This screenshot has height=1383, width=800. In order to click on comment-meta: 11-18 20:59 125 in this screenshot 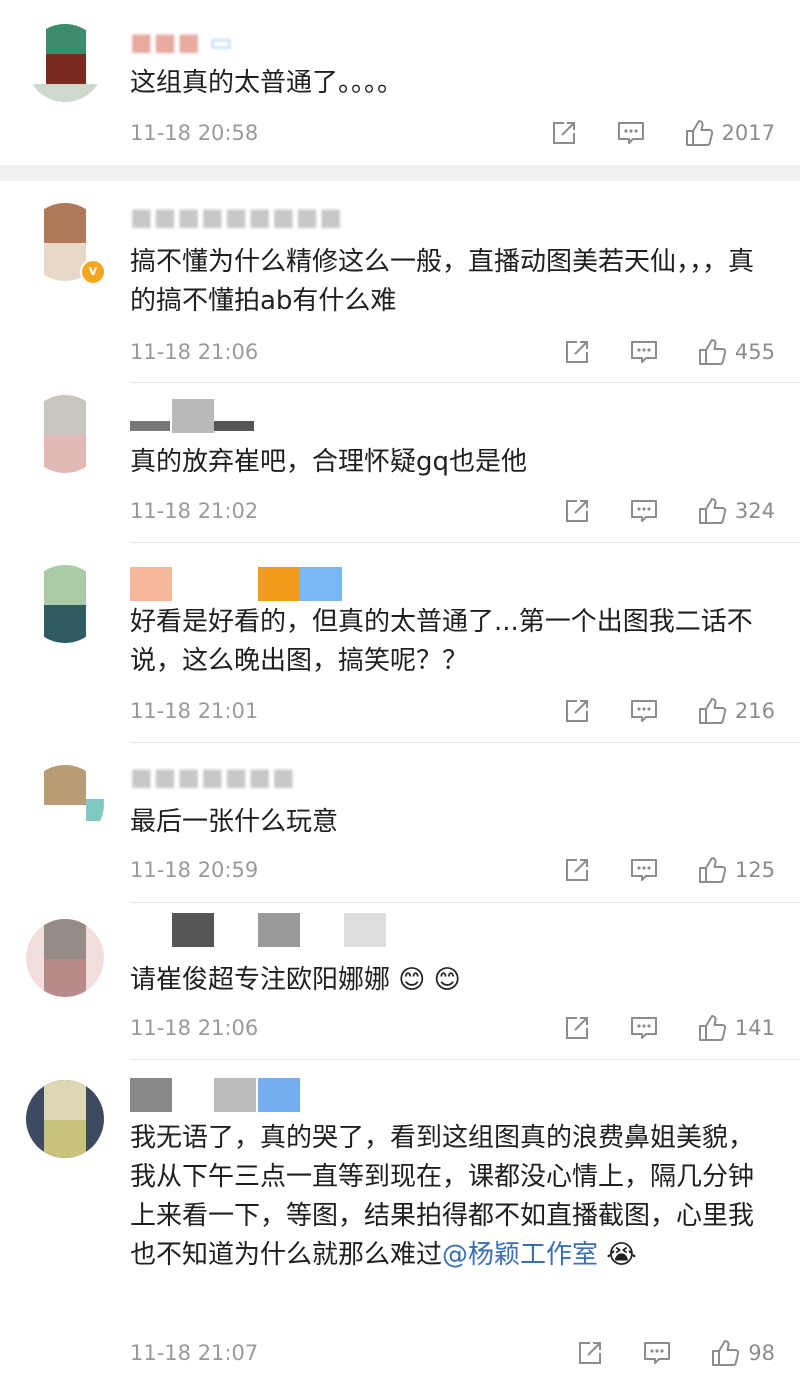, I will do `click(452, 870)`.